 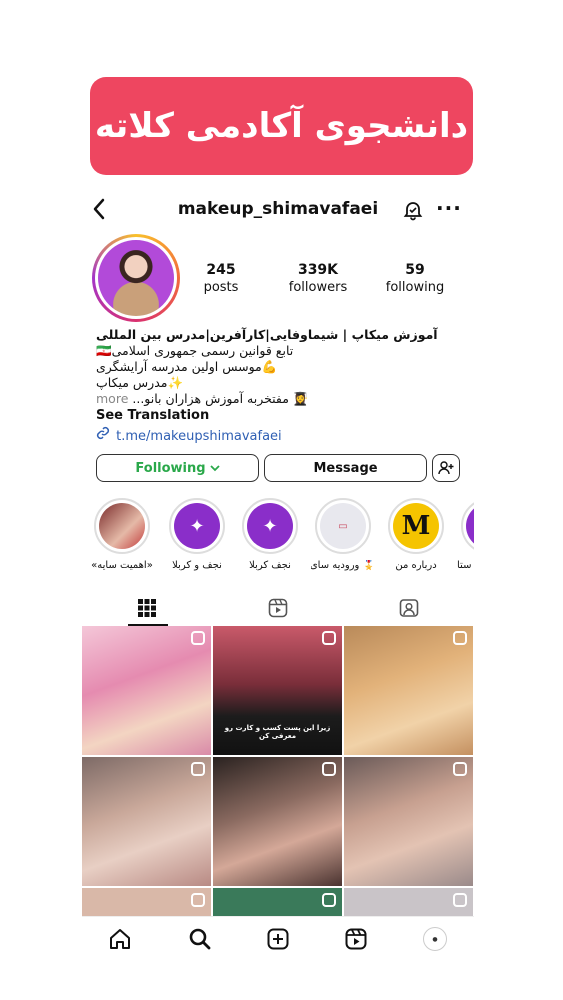 I want to click on tab-grid, so click(x=147, y=608).